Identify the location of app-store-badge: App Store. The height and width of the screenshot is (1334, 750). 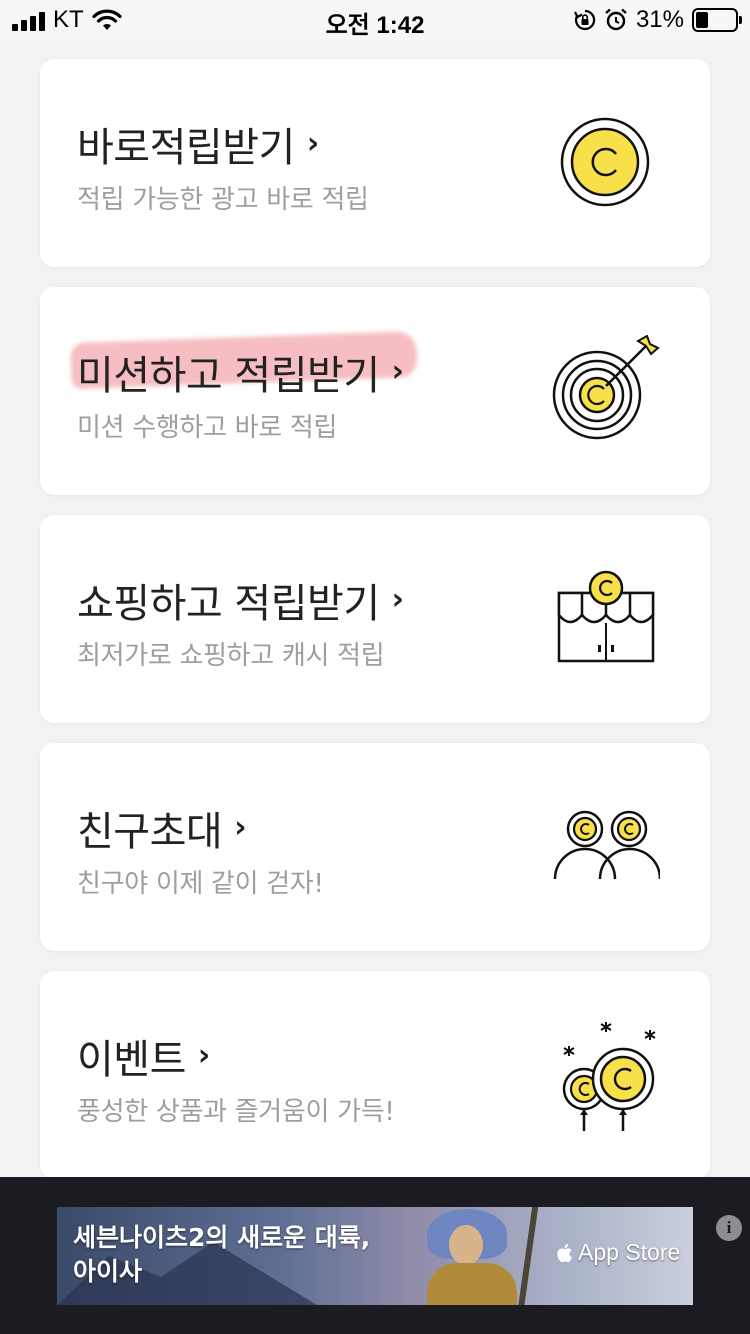
(618, 1252).